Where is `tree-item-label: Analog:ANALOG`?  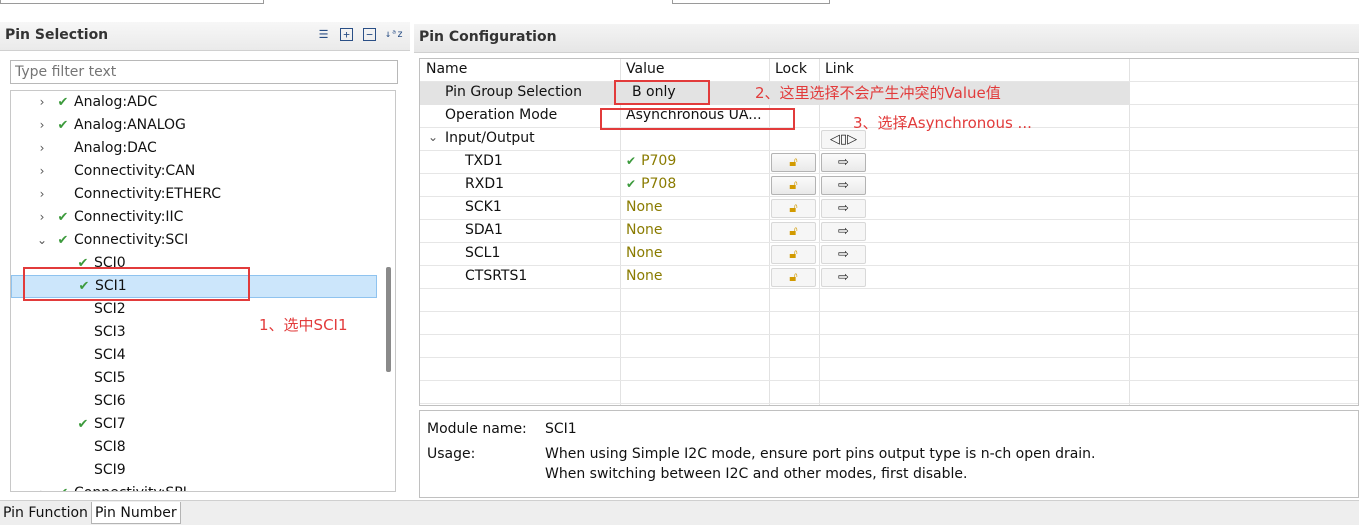 tree-item-label: Analog:ANALOG is located at coordinates (130, 125).